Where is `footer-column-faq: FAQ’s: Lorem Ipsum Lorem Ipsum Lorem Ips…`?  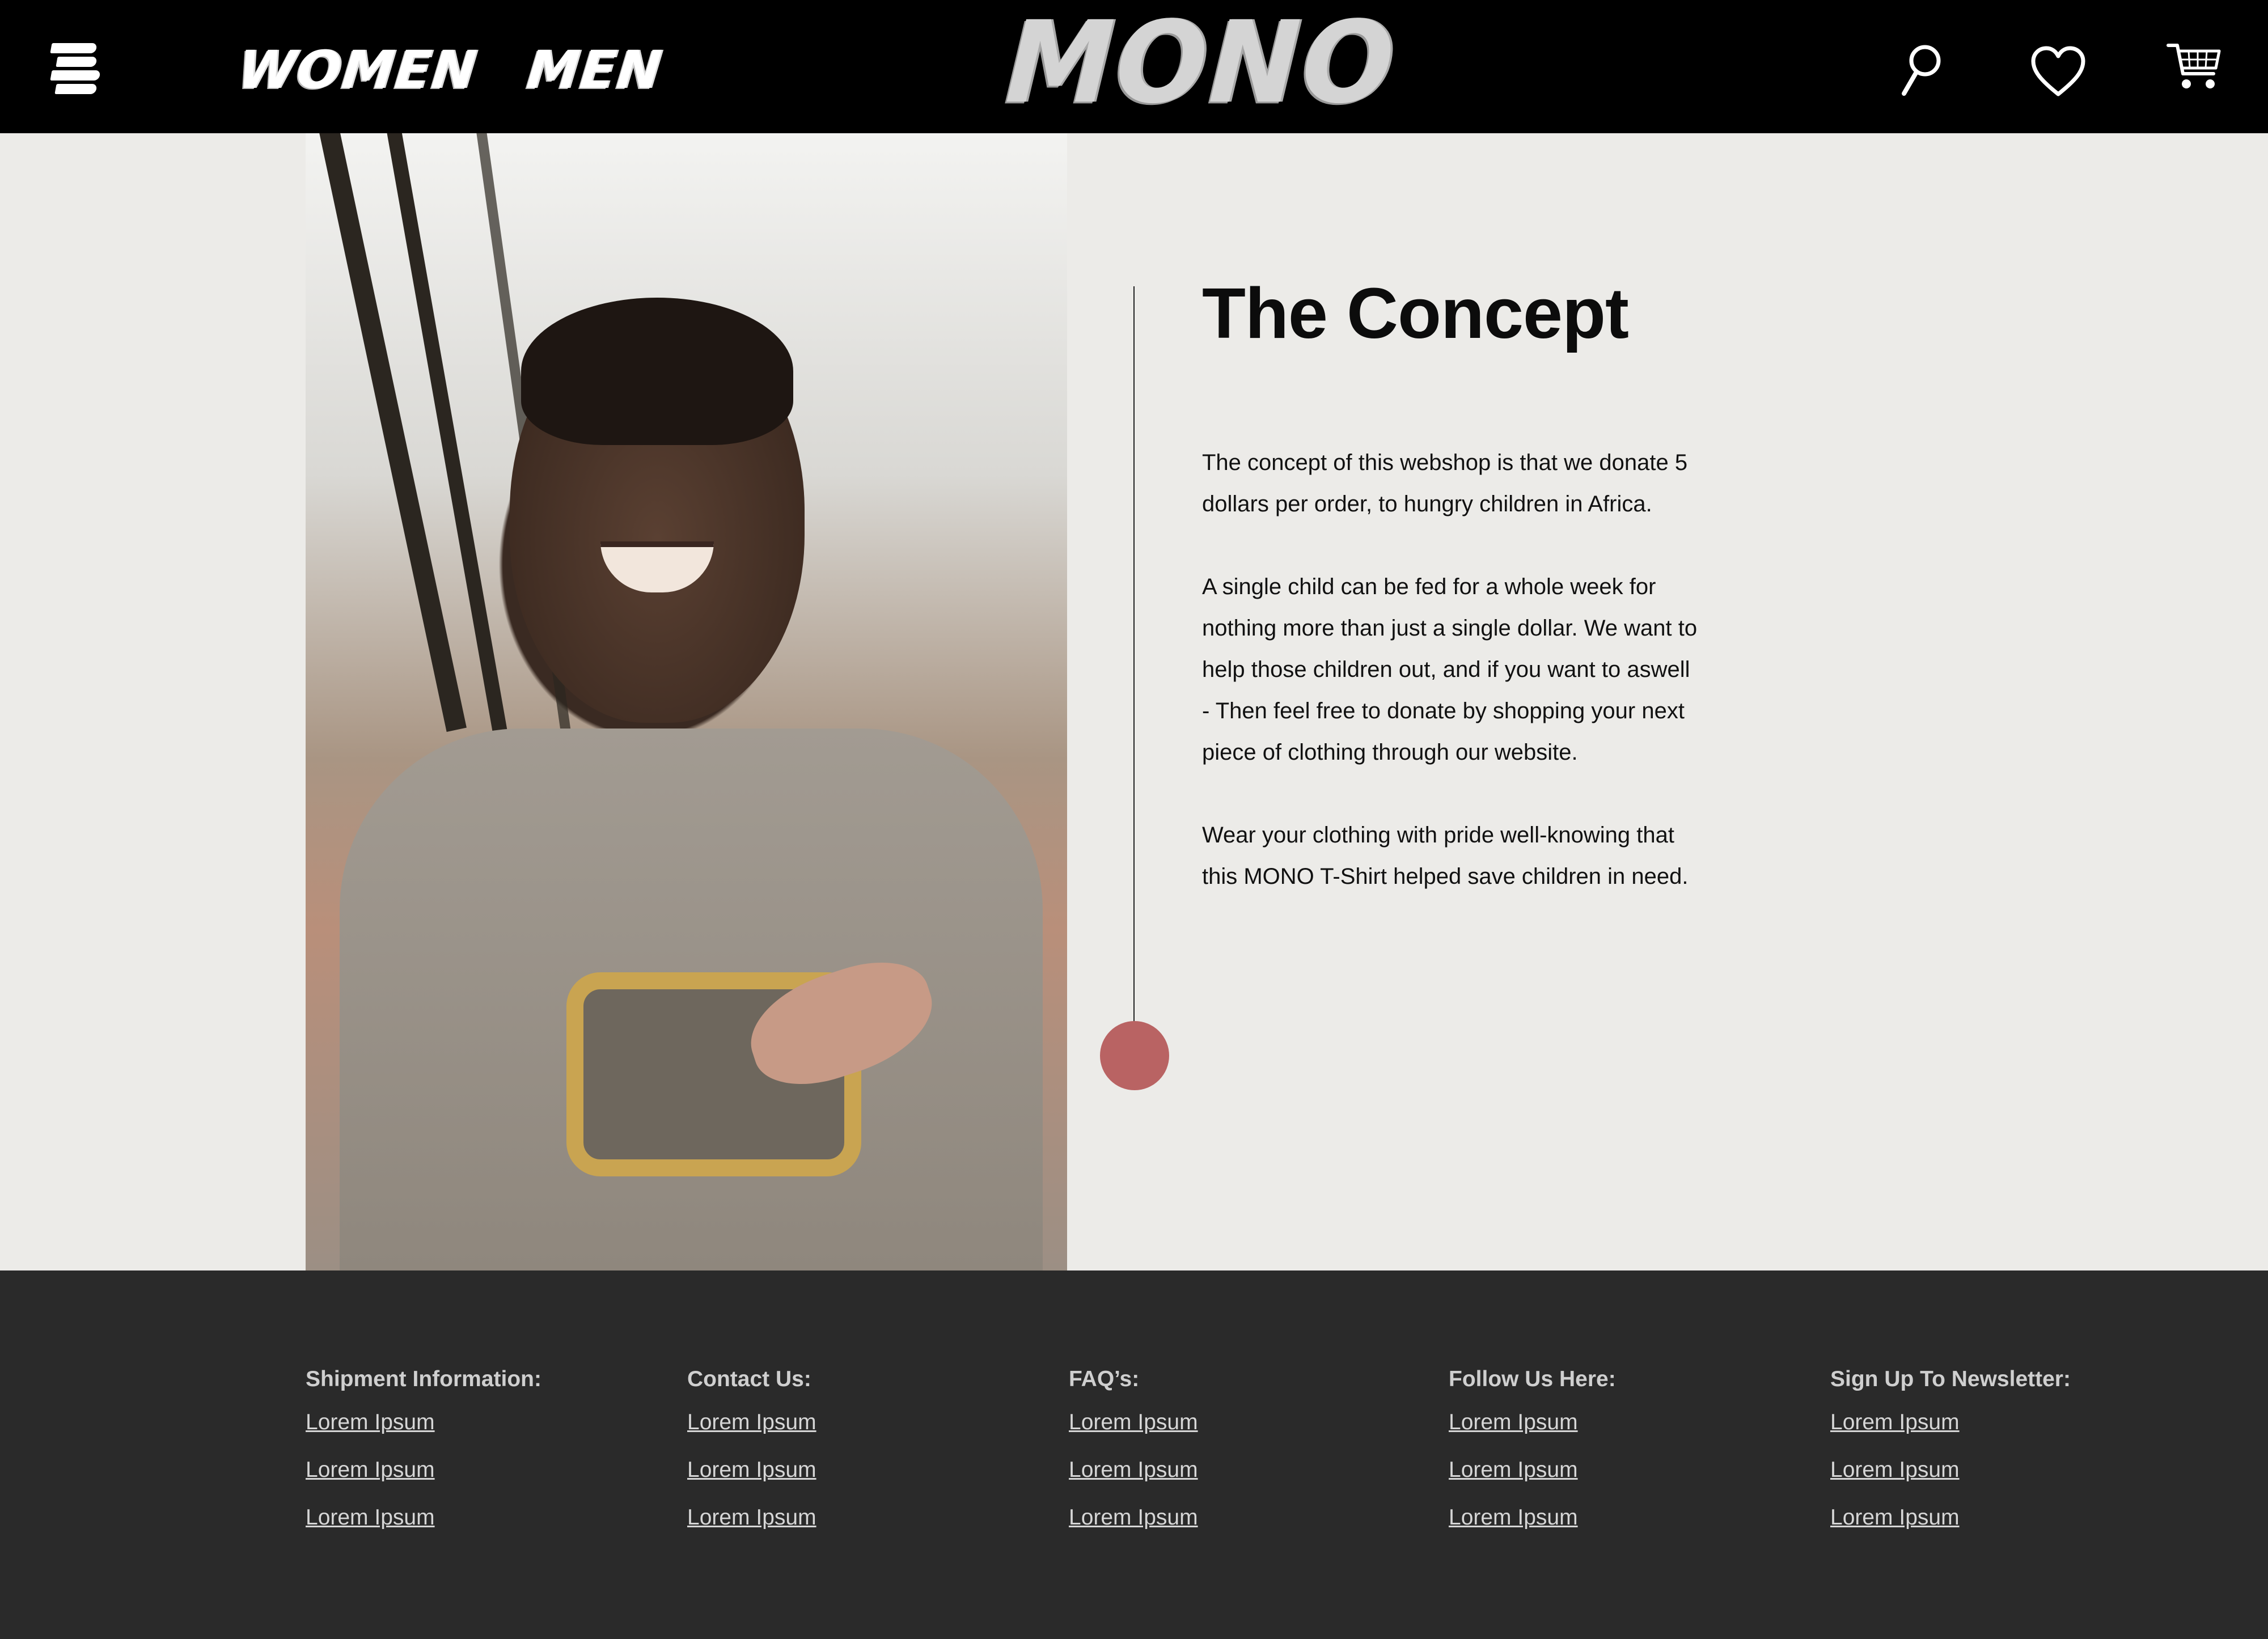 footer-column-faq: FAQ’s: Lorem Ipsum Lorem Ipsum Lorem Ips… is located at coordinates (1239, 1459).